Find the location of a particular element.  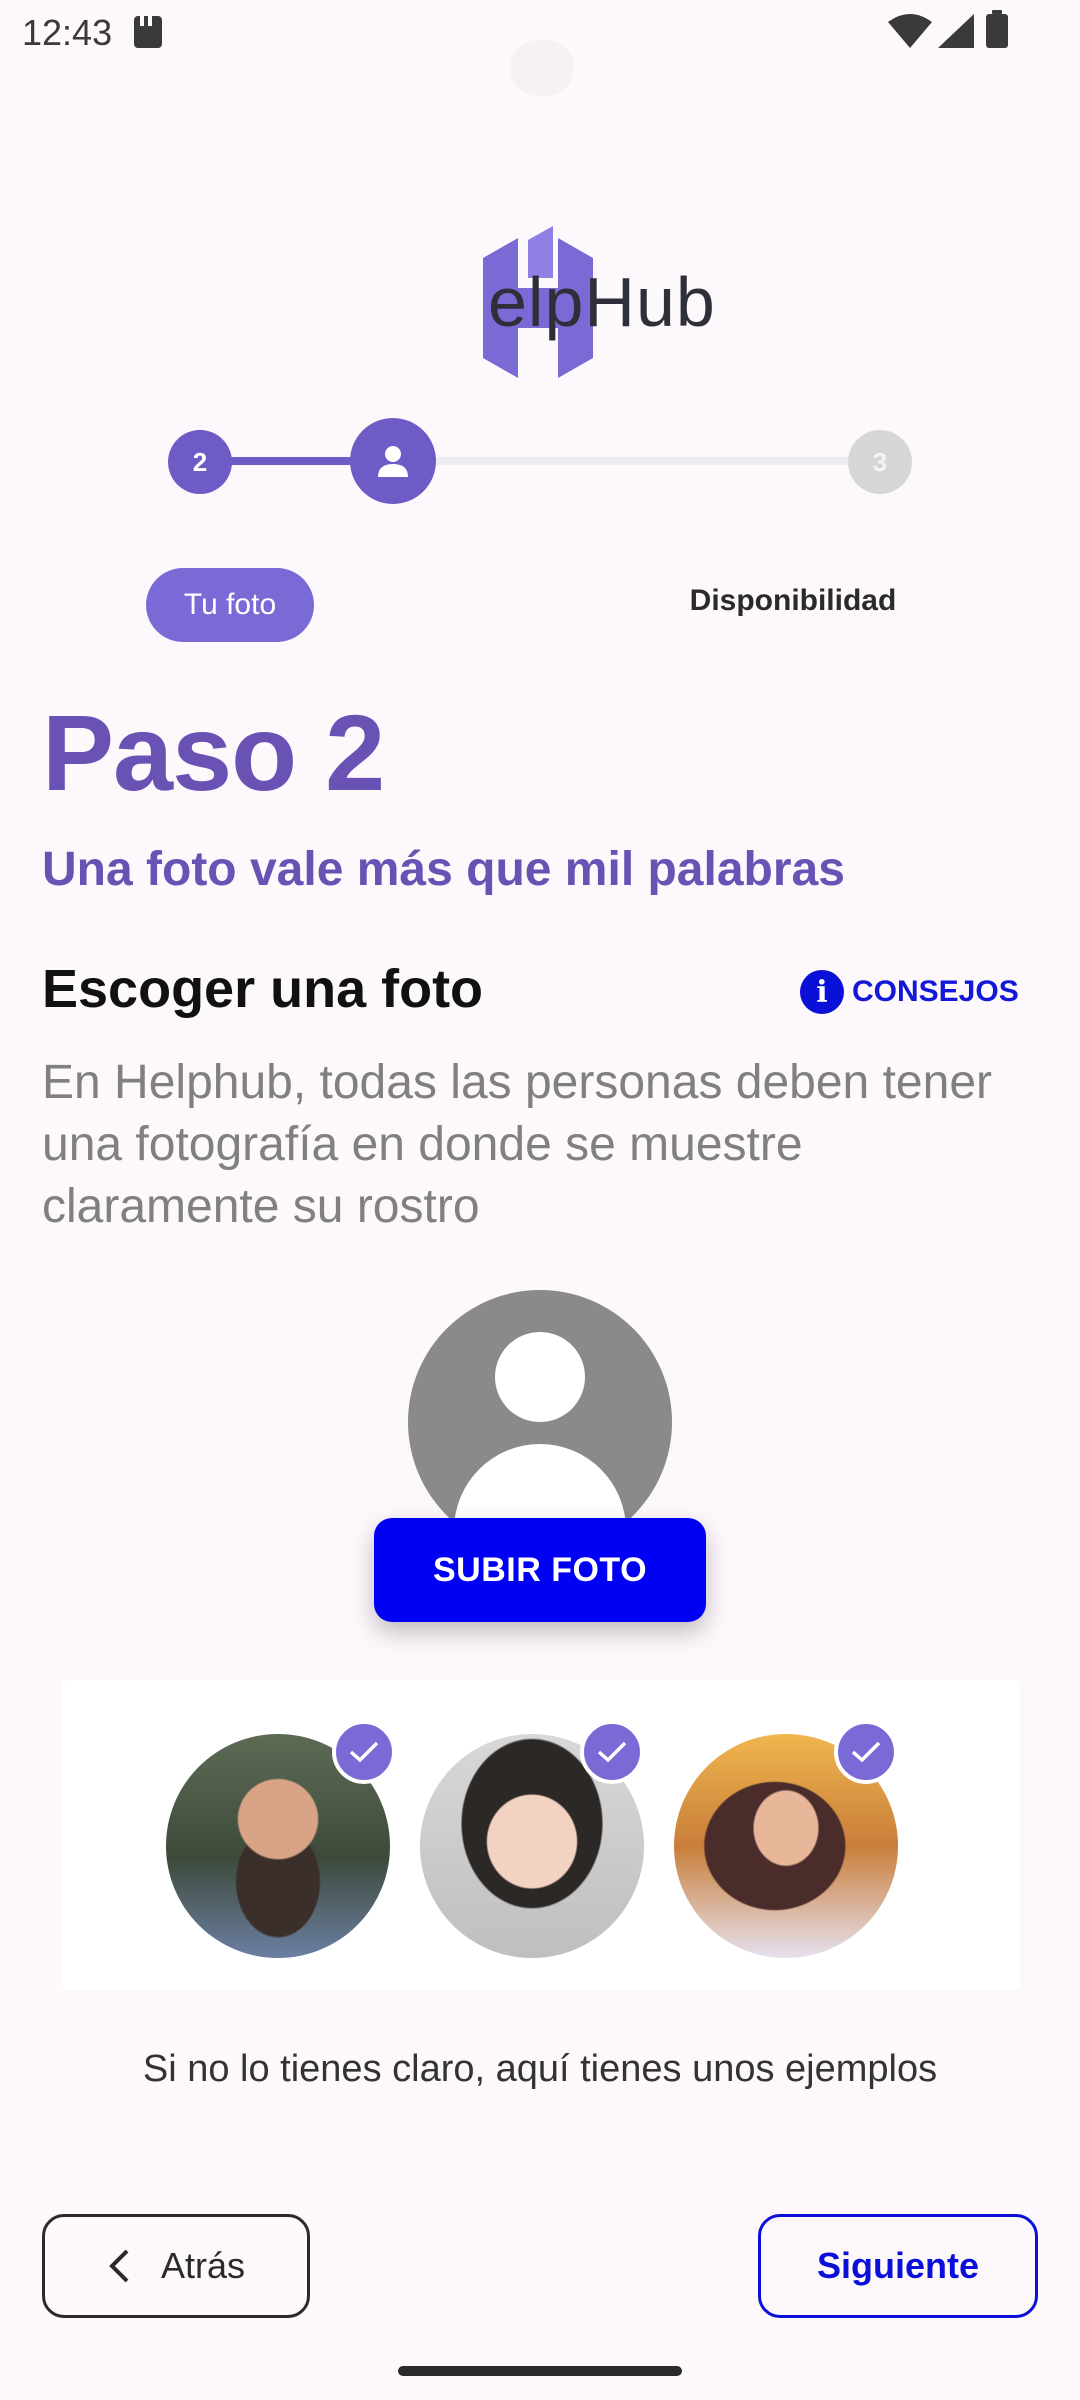

signal-icon is located at coordinates (956, 31).